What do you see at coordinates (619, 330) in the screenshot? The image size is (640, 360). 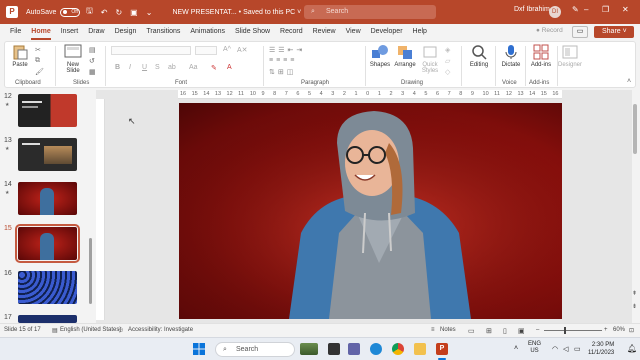 I see `zoom-level: 60%` at bounding box center [619, 330].